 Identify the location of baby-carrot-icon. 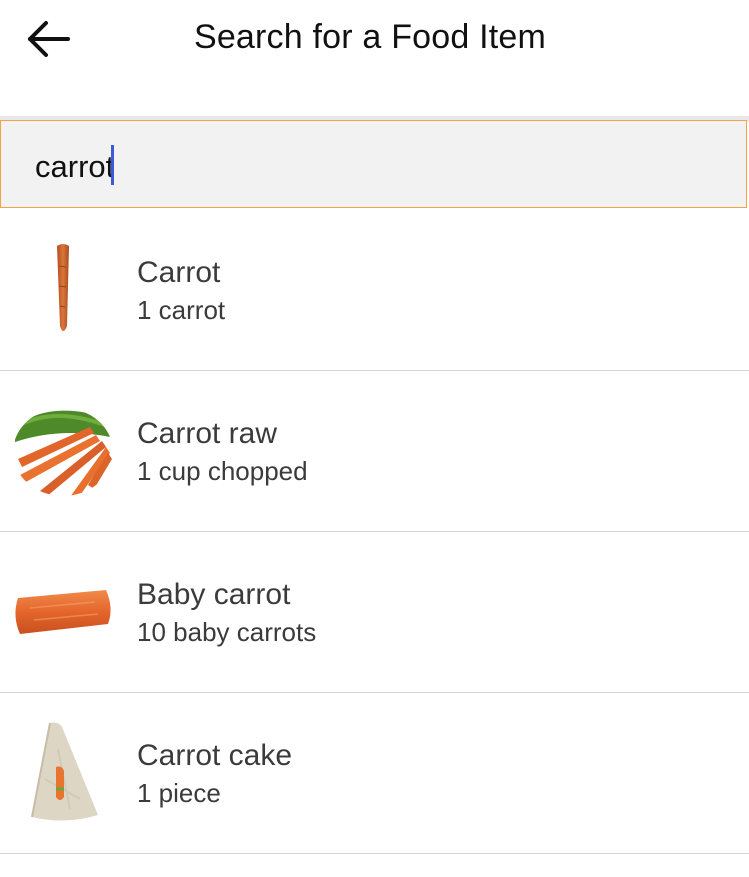
(63, 612).